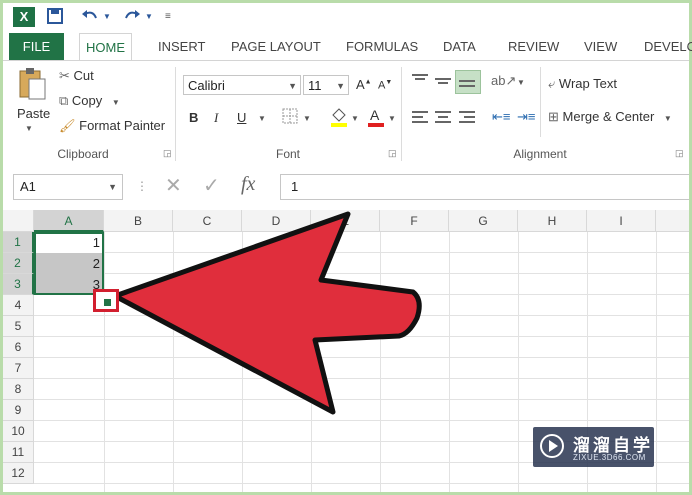  I want to click on tab-data: DATA, so click(459, 46).